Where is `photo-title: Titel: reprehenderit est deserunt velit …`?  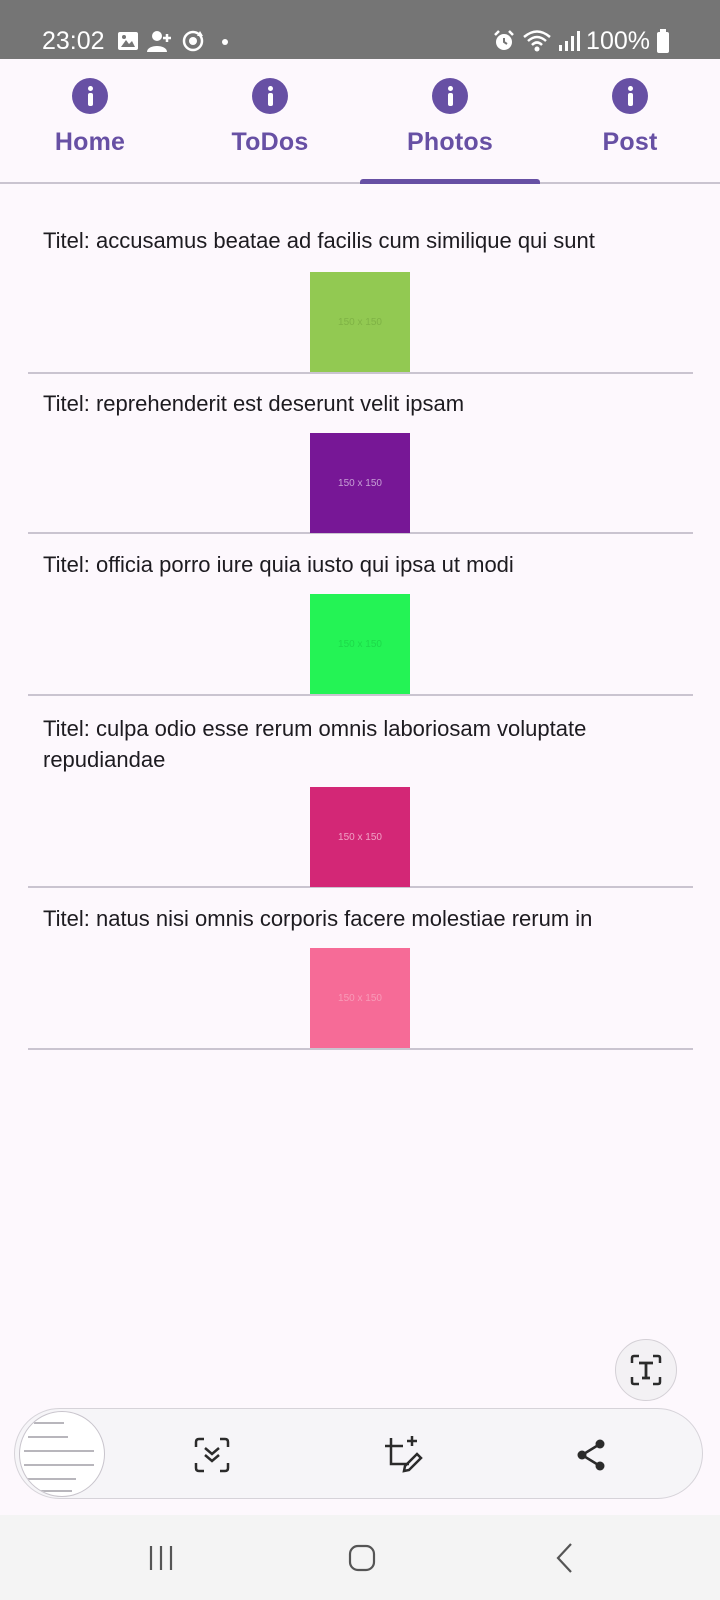
photo-title: Titel: reprehenderit est deserunt velit … is located at coordinates (254, 403).